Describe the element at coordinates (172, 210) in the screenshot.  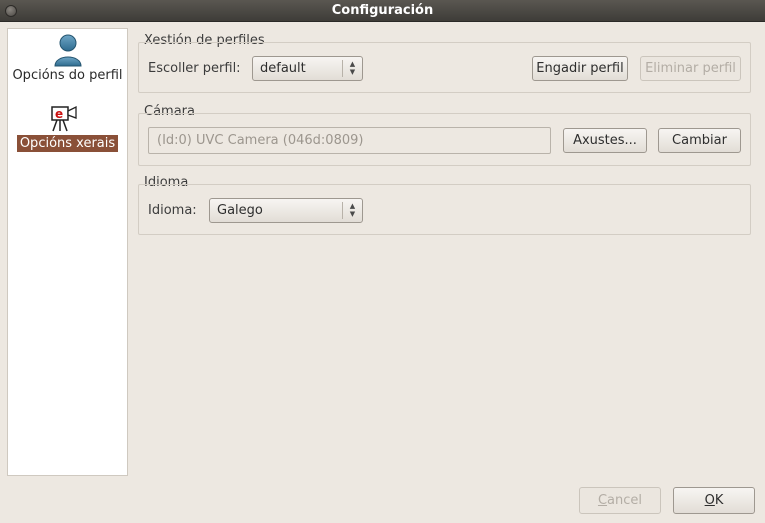
I see `language-label: Idioma:` at that location.